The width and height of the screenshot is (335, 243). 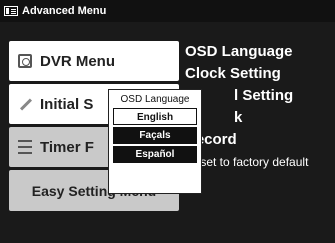 I want to click on menu-icon, so click(x=11, y=11).